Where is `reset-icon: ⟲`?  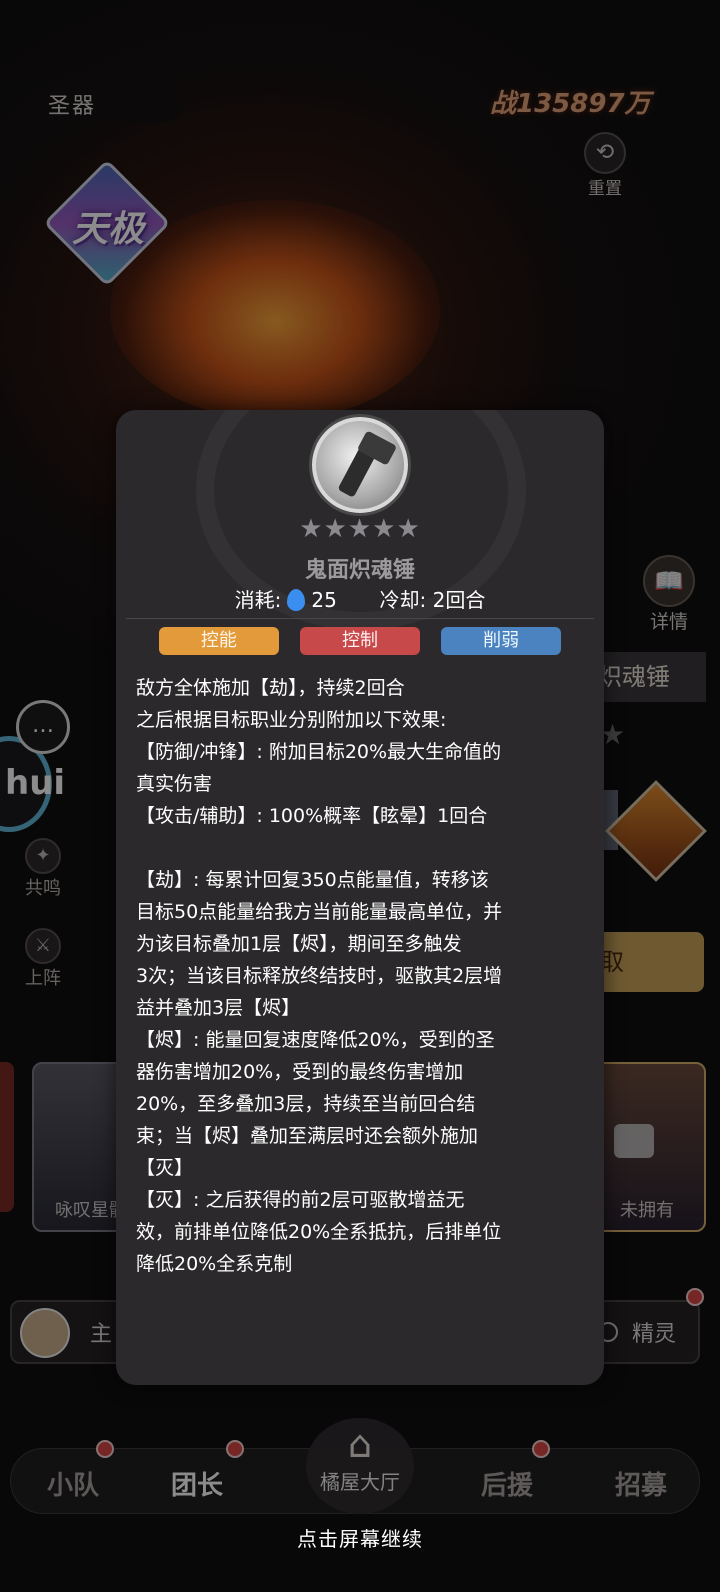 reset-icon: ⟲ is located at coordinates (605, 153).